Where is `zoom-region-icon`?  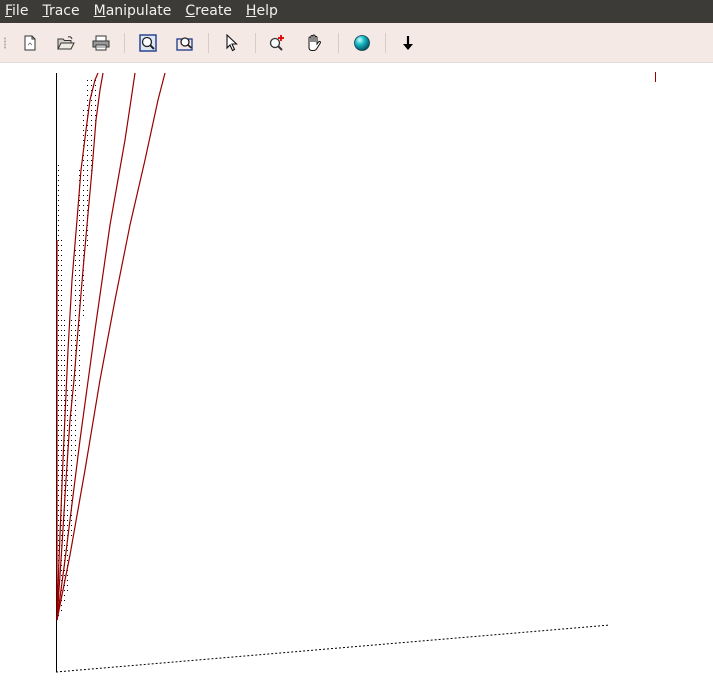
zoom-region-icon is located at coordinates (184, 44).